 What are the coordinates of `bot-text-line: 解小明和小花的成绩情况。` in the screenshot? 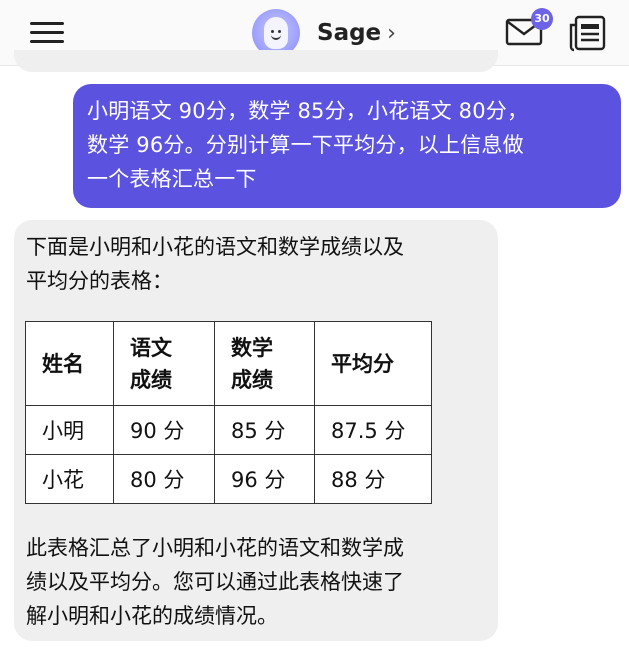 It's located at (152, 616).